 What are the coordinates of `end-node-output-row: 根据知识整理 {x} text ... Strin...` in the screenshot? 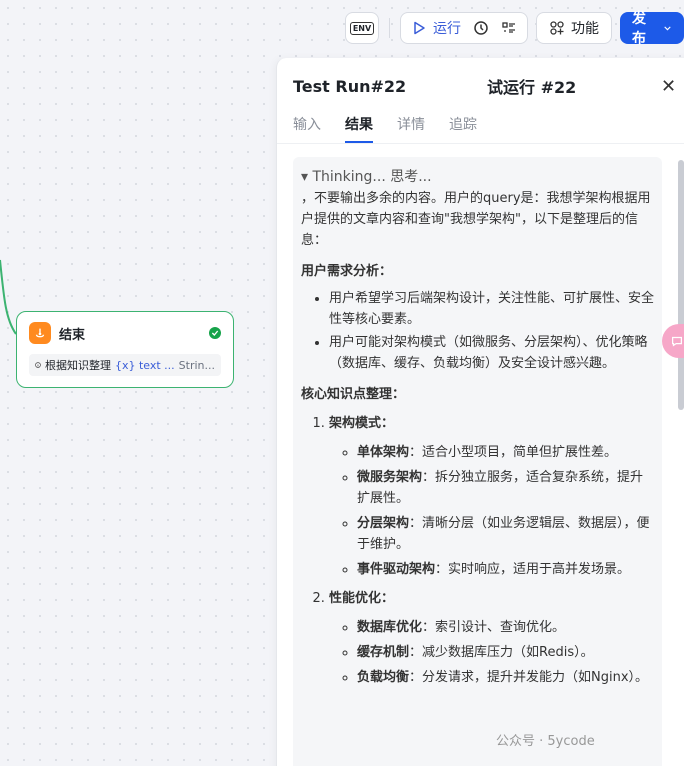 It's located at (125, 365).